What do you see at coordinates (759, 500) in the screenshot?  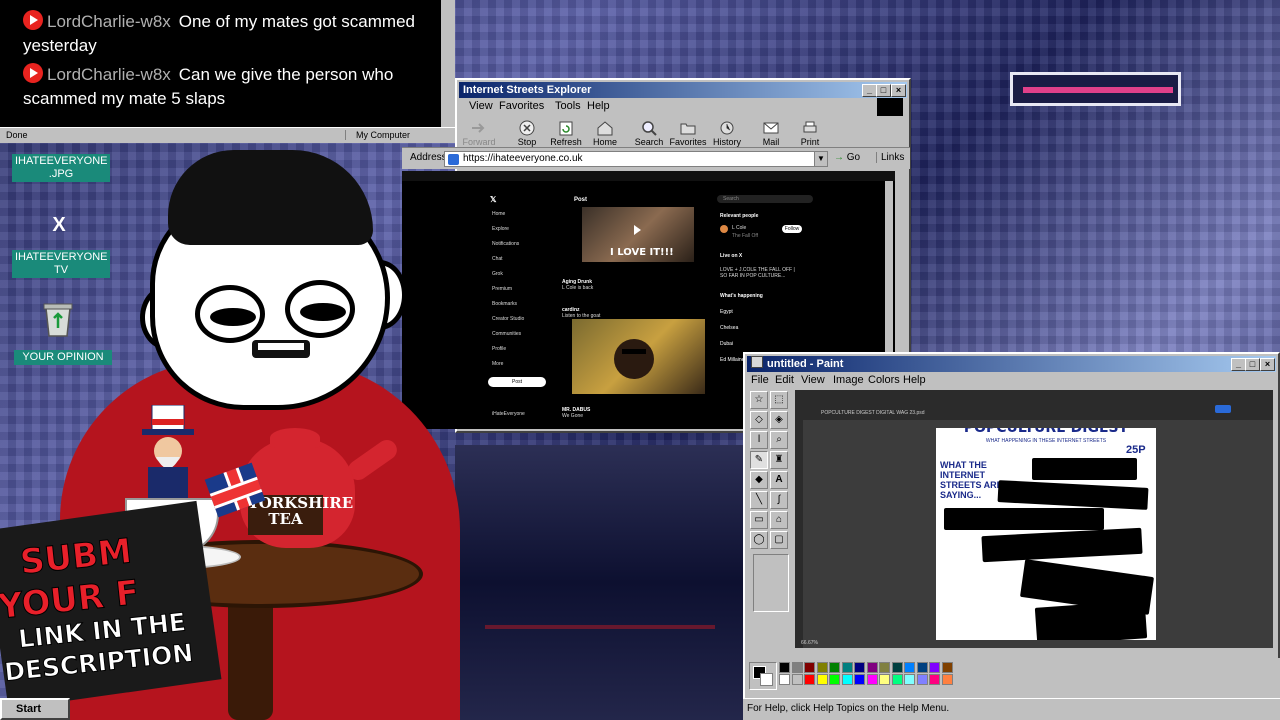 I see `line-tool: ╲` at bounding box center [759, 500].